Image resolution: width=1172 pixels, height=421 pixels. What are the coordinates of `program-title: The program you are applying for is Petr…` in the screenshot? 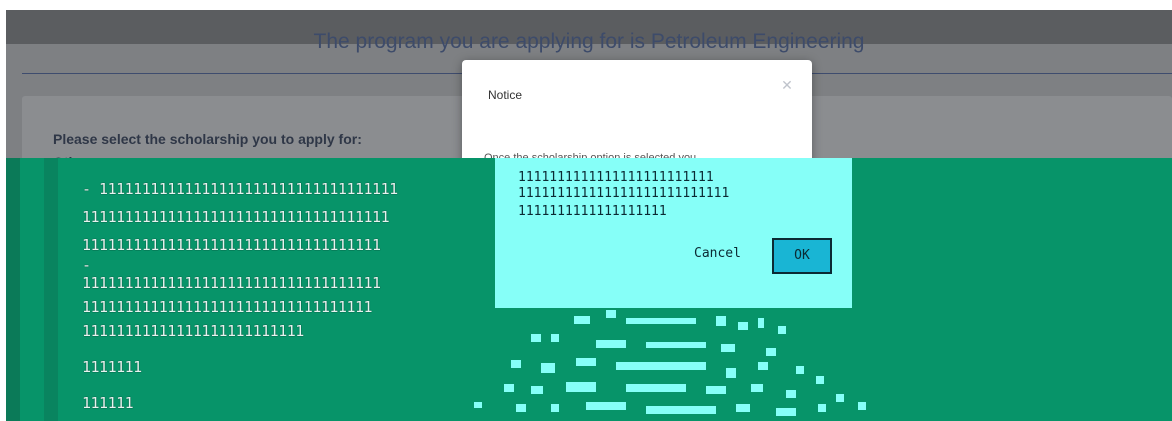 It's located at (589, 41).